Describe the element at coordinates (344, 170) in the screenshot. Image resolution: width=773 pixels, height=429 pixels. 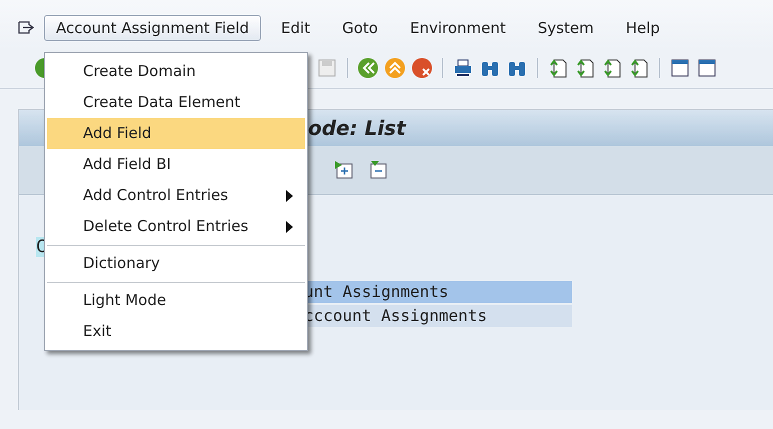
I see `expand-icon` at that location.